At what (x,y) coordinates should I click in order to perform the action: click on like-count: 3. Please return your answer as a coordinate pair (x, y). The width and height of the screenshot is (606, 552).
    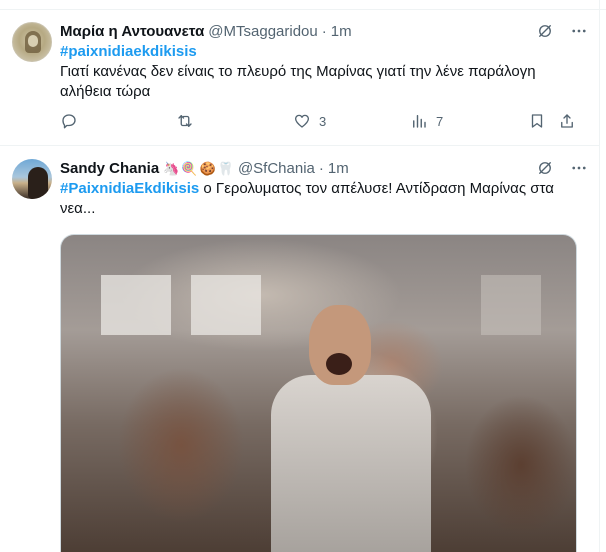
    Looking at the image, I should click on (323, 121).